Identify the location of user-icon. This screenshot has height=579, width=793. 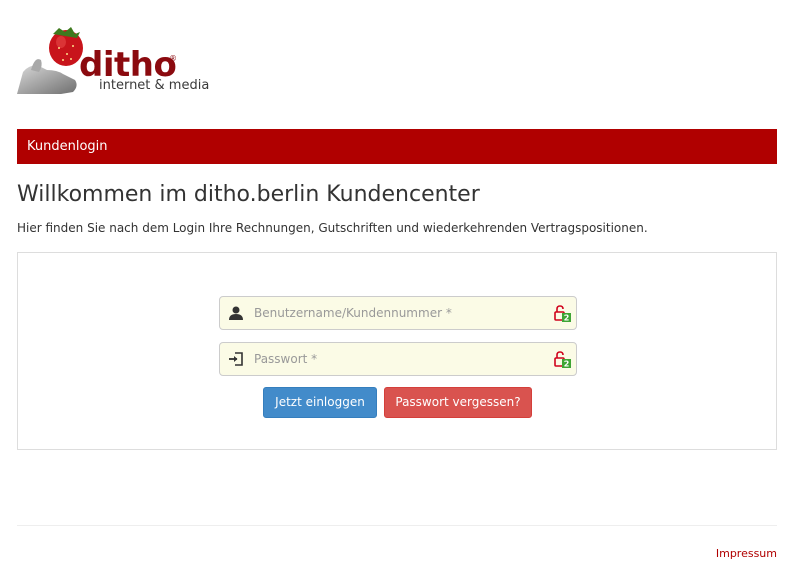
(236, 313).